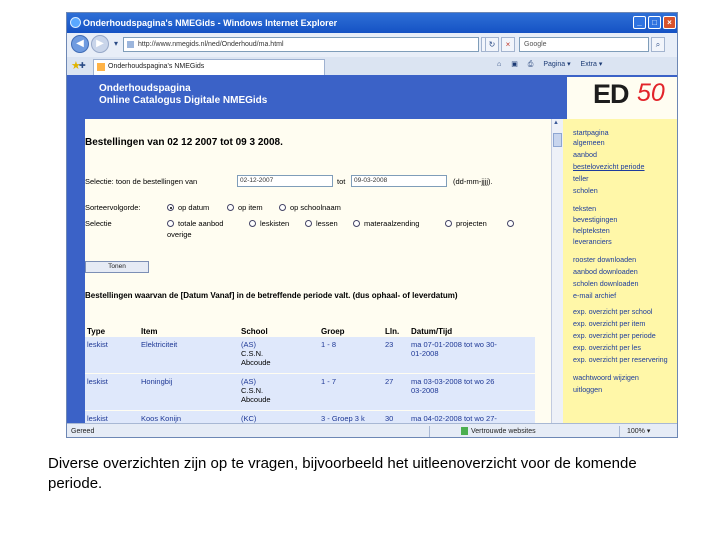  I want to click on home-icon: ⌂, so click(499, 64).